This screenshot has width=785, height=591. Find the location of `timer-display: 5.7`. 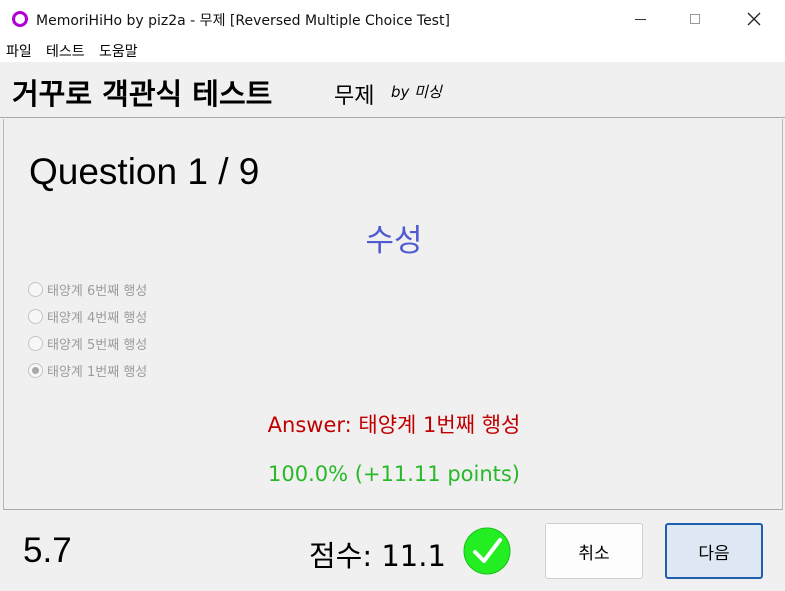

timer-display: 5.7 is located at coordinates (47, 550).